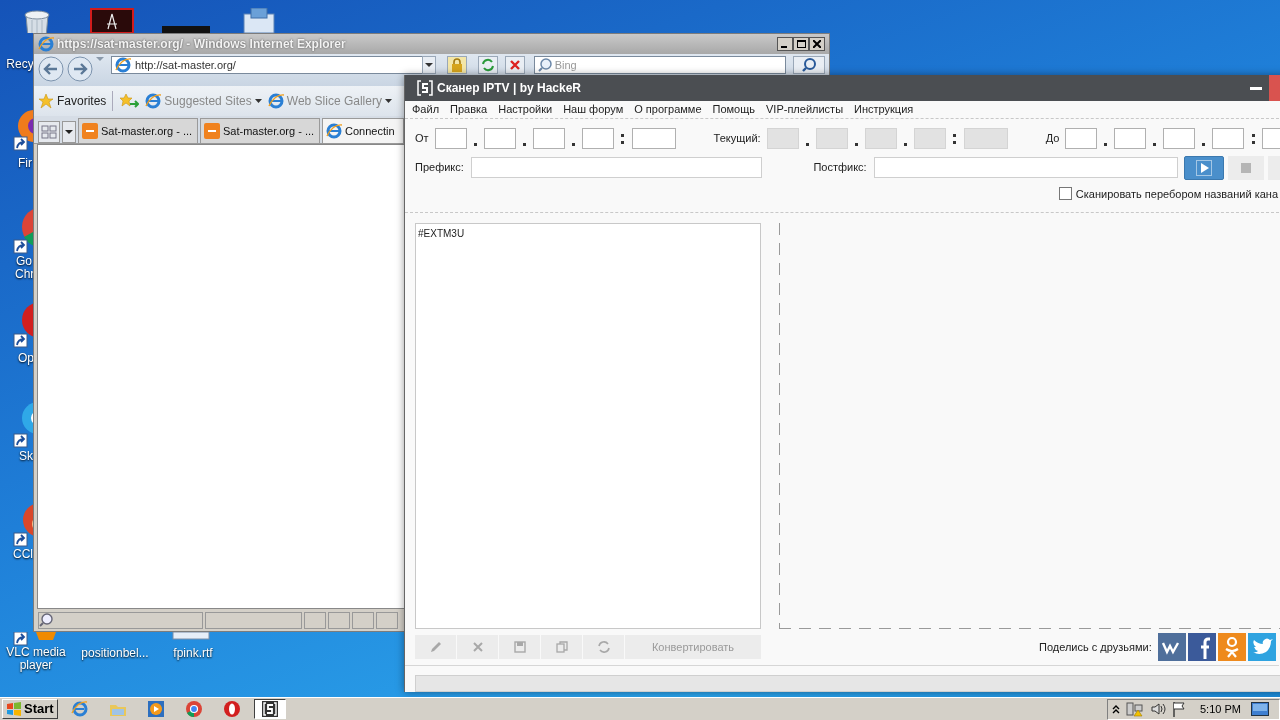 The image size is (1280, 720). I want to click on field-label: Префикс:, so click(439, 168).